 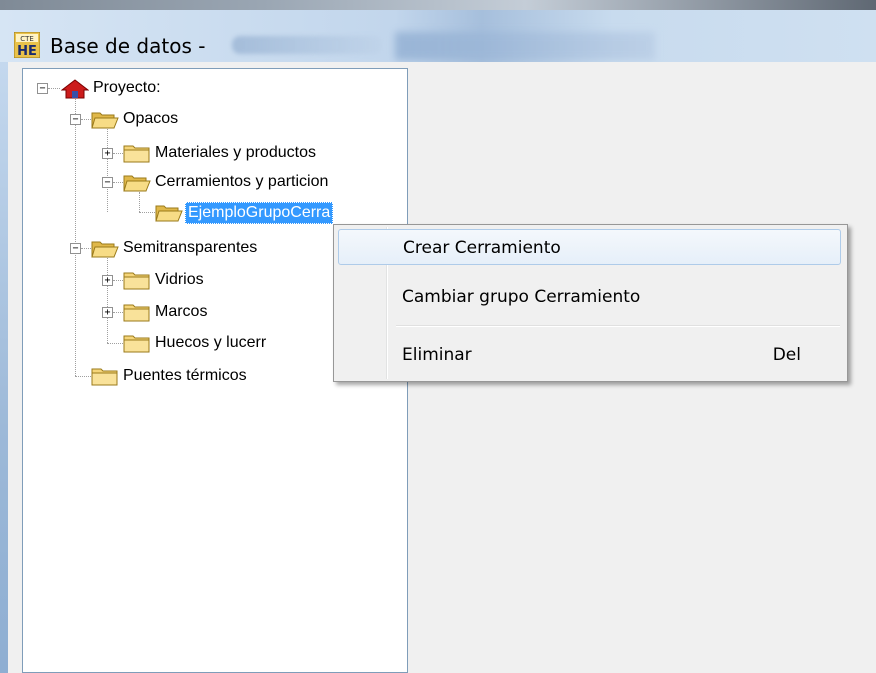 What do you see at coordinates (259, 213) in the screenshot?
I see `tree-item-label-selected: EjemploGrupoCerra` at bounding box center [259, 213].